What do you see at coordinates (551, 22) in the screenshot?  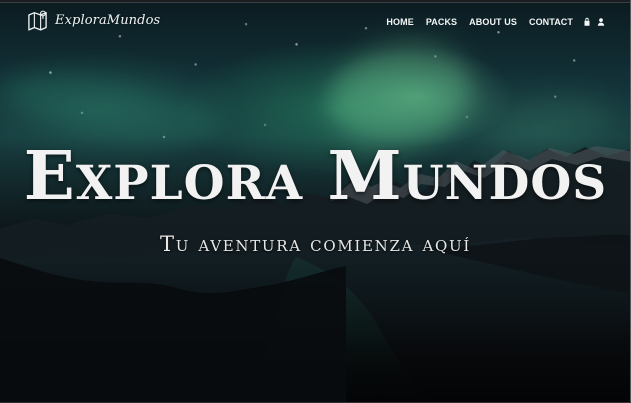 I see `nav-contact-link: CONTACT` at bounding box center [551, 22].